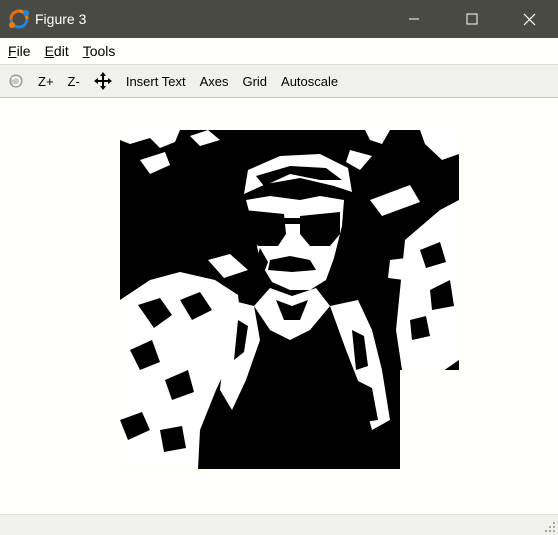  What do you see at coordinates (61, 51) in the screenshot?
I see `menu-edit-label: dit` at bounding box center [61, 51].